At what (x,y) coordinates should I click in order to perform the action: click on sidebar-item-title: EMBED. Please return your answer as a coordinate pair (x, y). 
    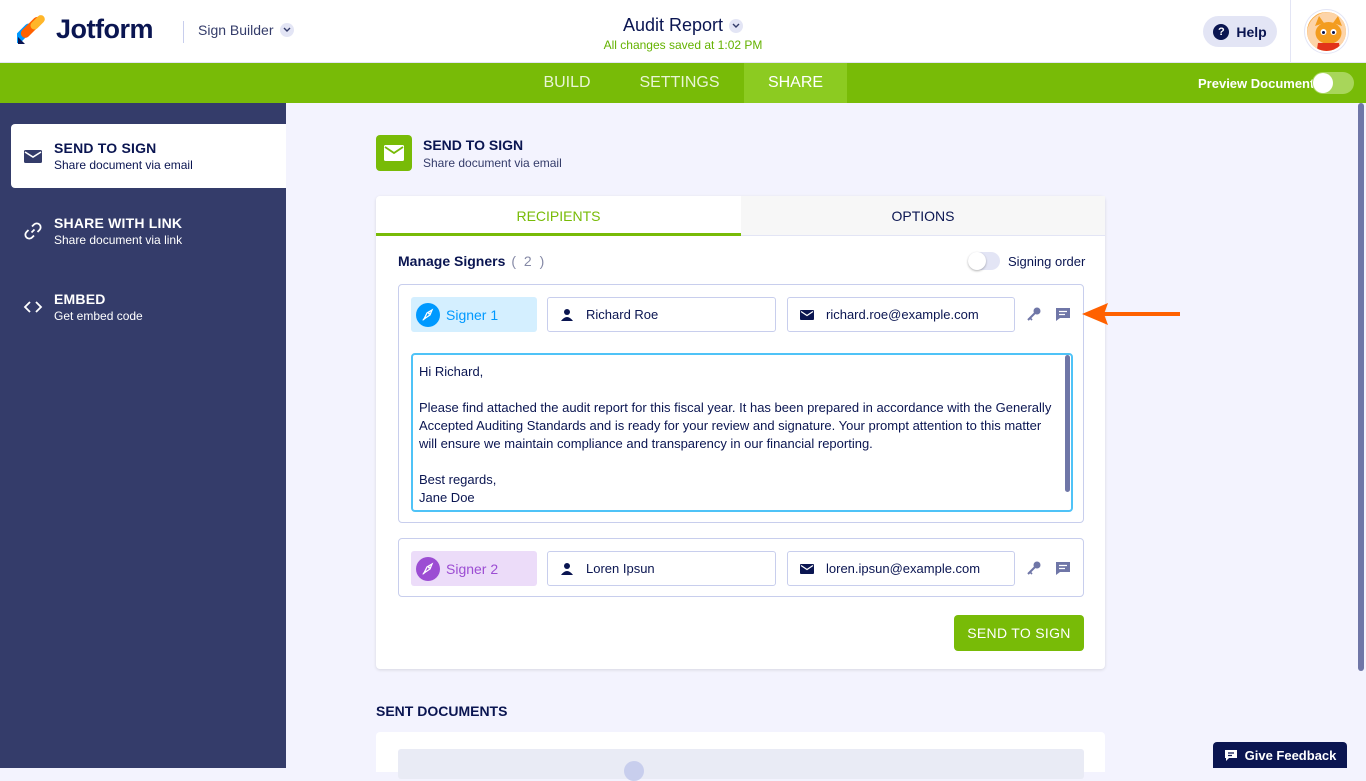
    Looking at the image, I should click on (80, 299).